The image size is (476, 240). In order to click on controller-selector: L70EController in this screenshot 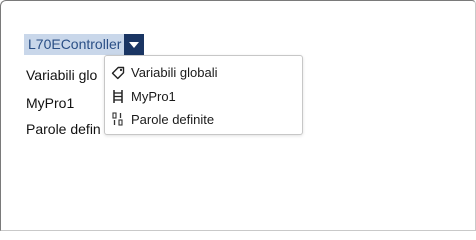, I will do `click(84, 44)`.